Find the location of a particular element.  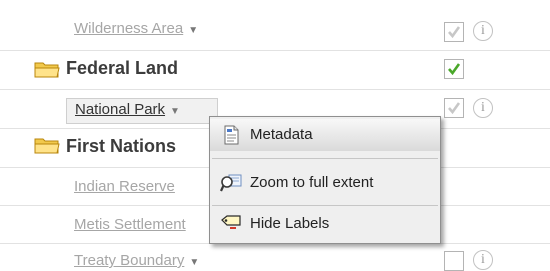

group-title-first-nations: First Nations is located at coordinates (121, 146).